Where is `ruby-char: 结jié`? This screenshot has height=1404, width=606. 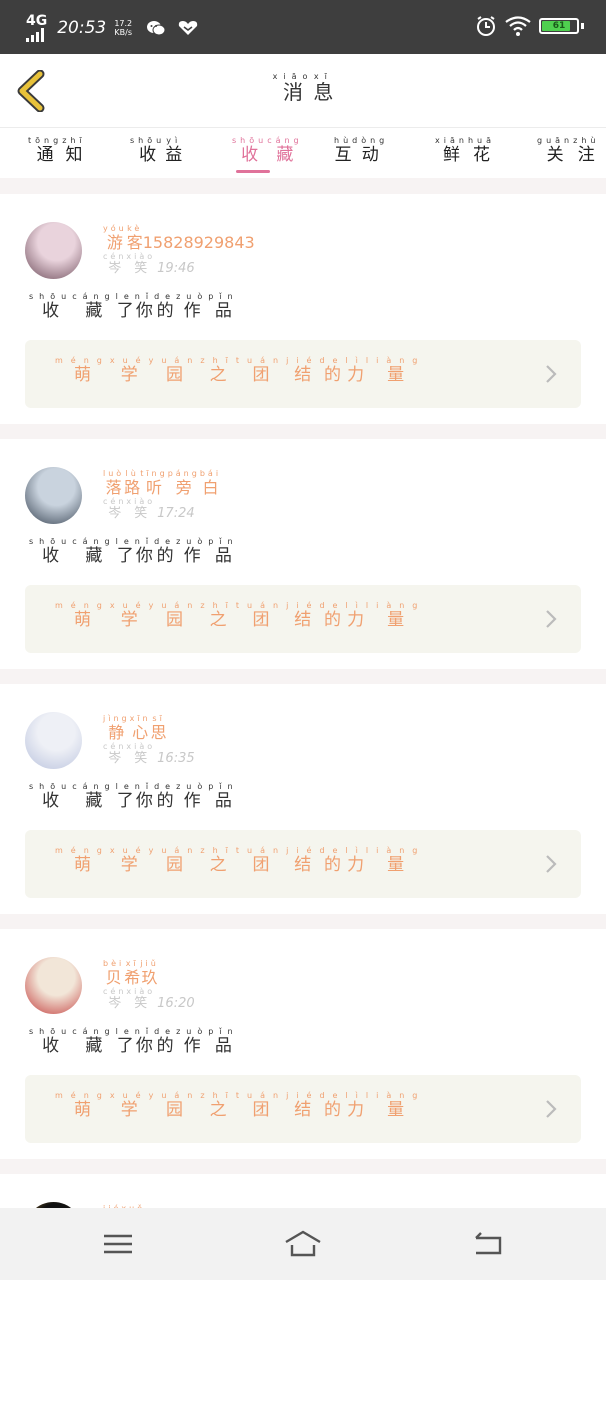
ruby-char: 结jié is located at coordinates (302, 370).